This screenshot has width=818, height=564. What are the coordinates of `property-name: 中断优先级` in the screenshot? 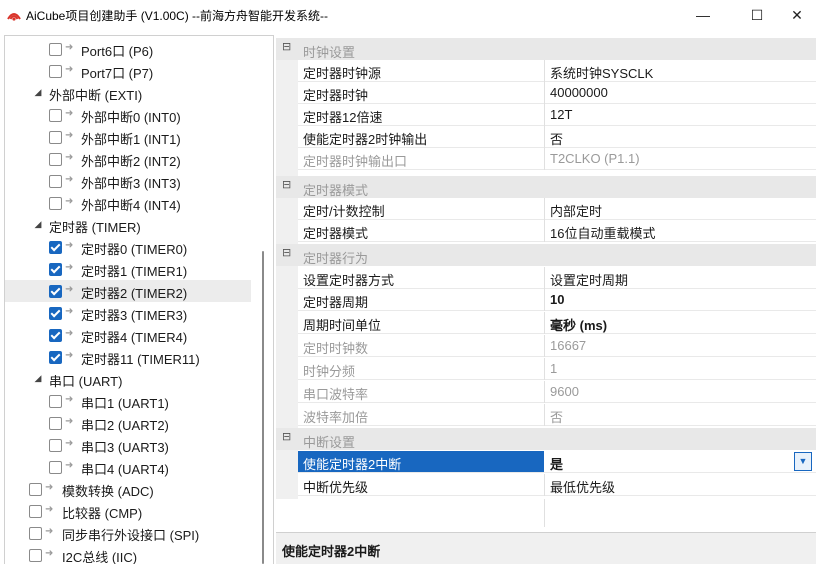 It's located at (336, 487).